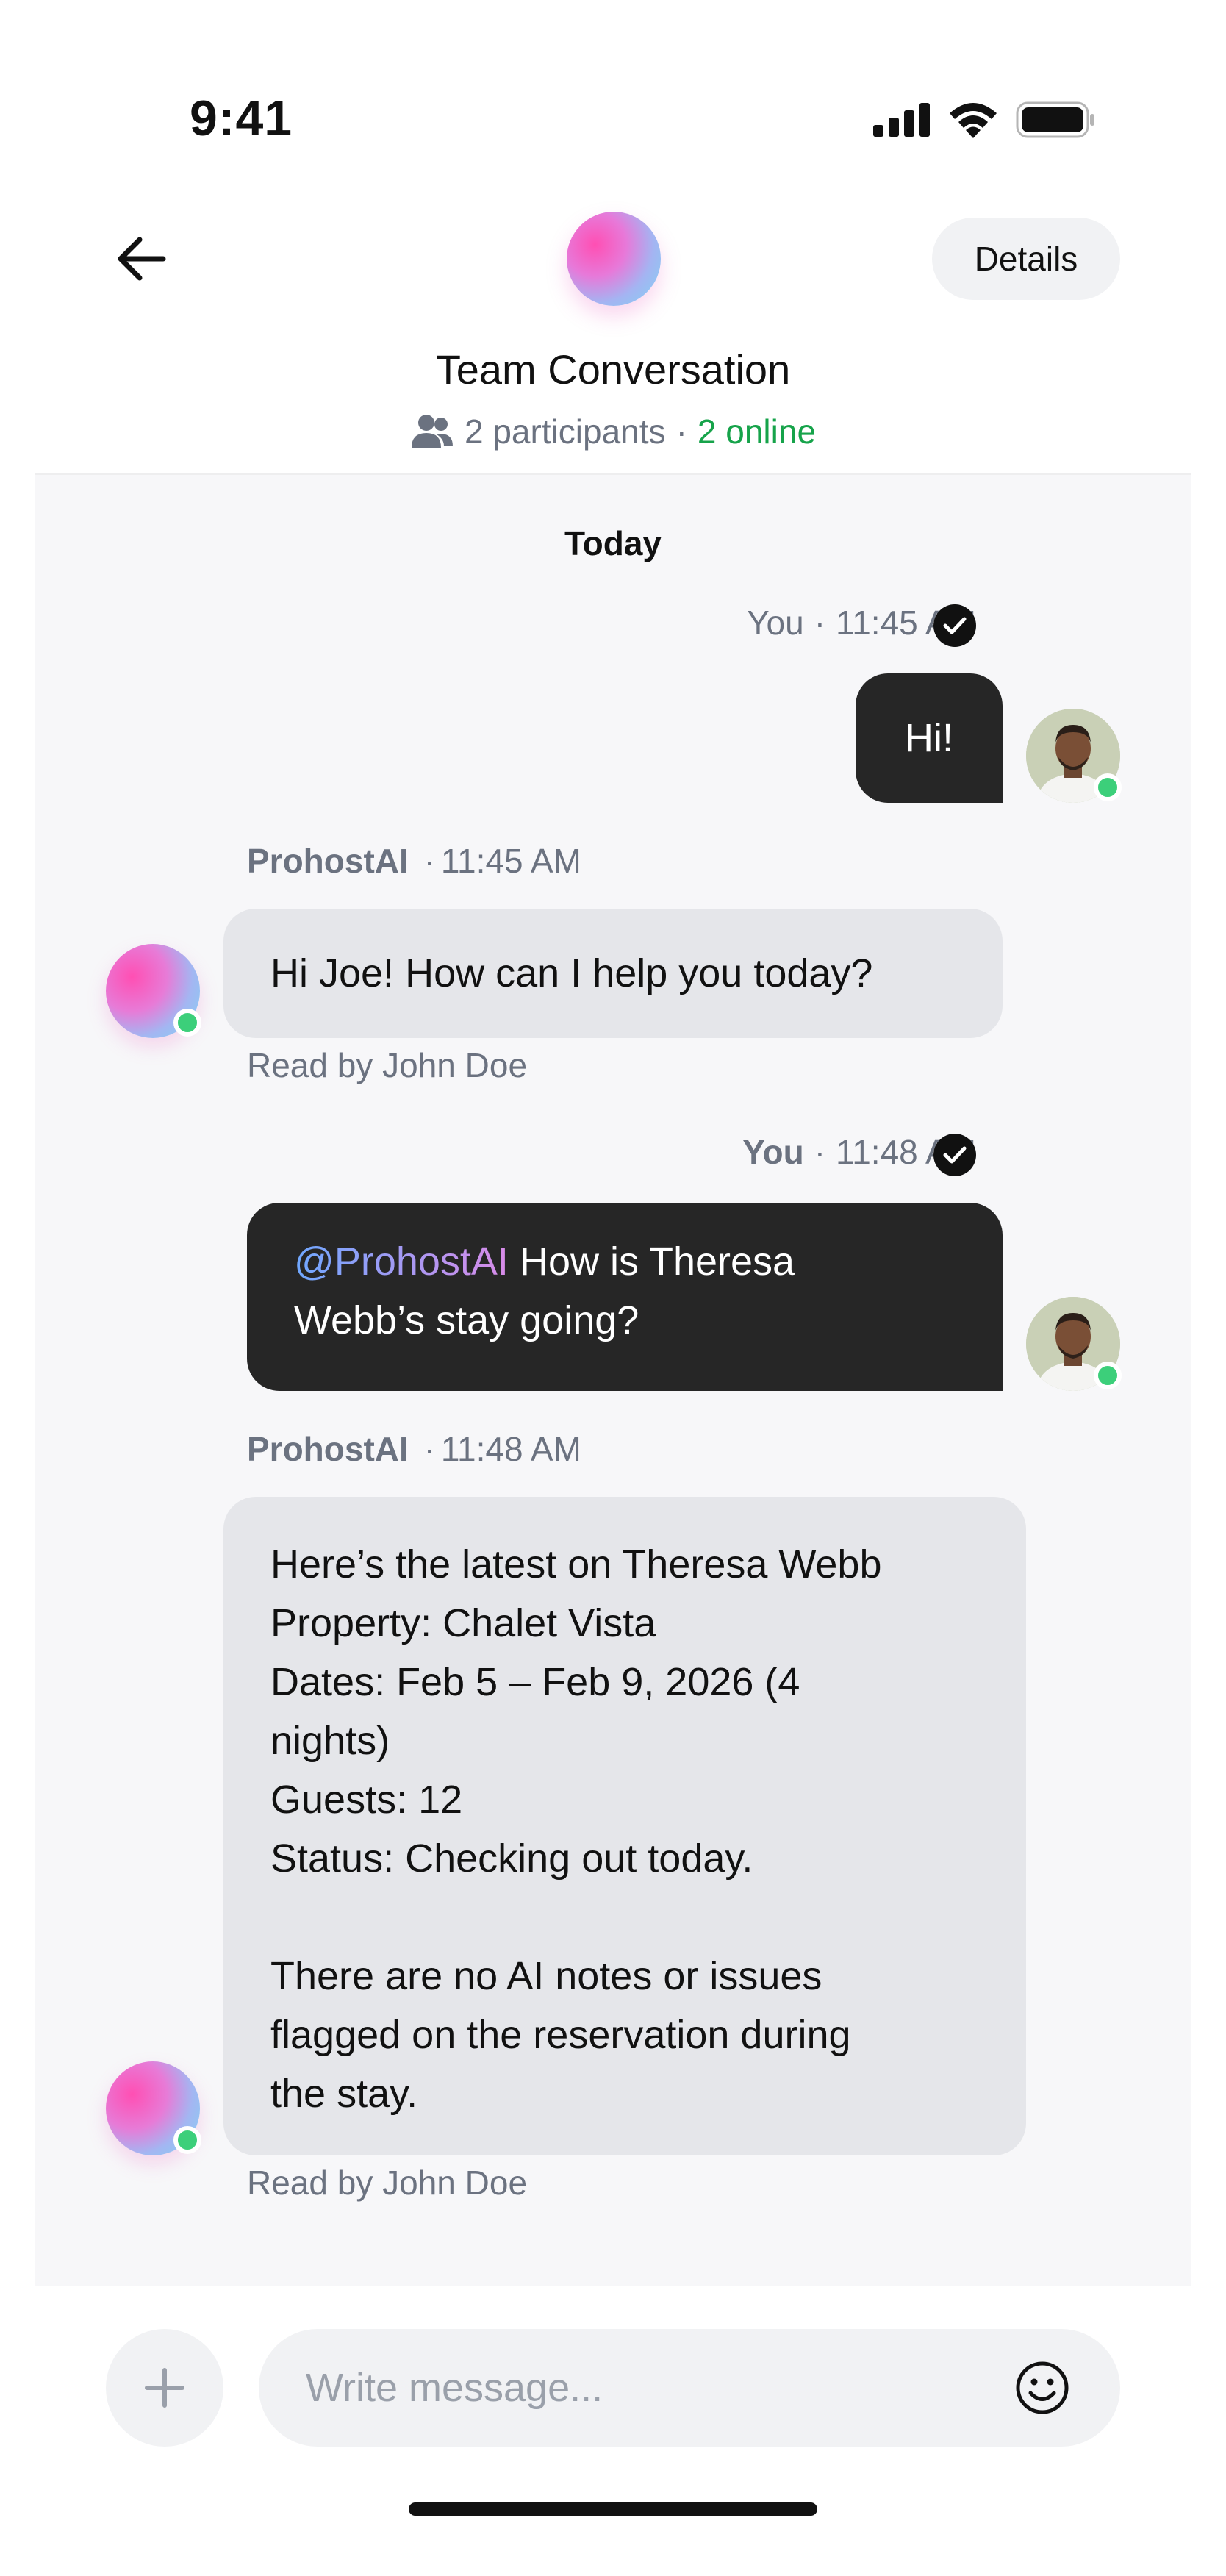 Image resolution: width=1226 pixels, height=2576 pixels. I want to click on message-line: Here’s the latest on Theresa Webb, so click(576, 1564).